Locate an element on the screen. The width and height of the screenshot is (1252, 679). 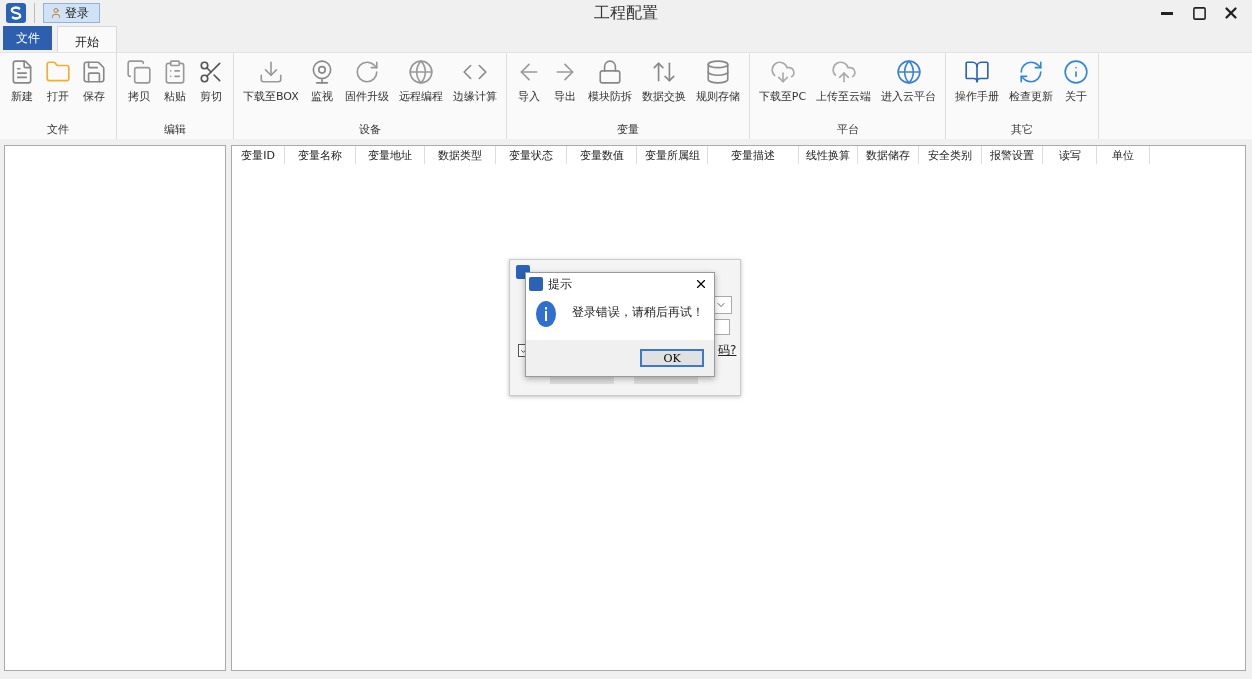
ribbon-button: 导入 is located at coordinates (528, 81).